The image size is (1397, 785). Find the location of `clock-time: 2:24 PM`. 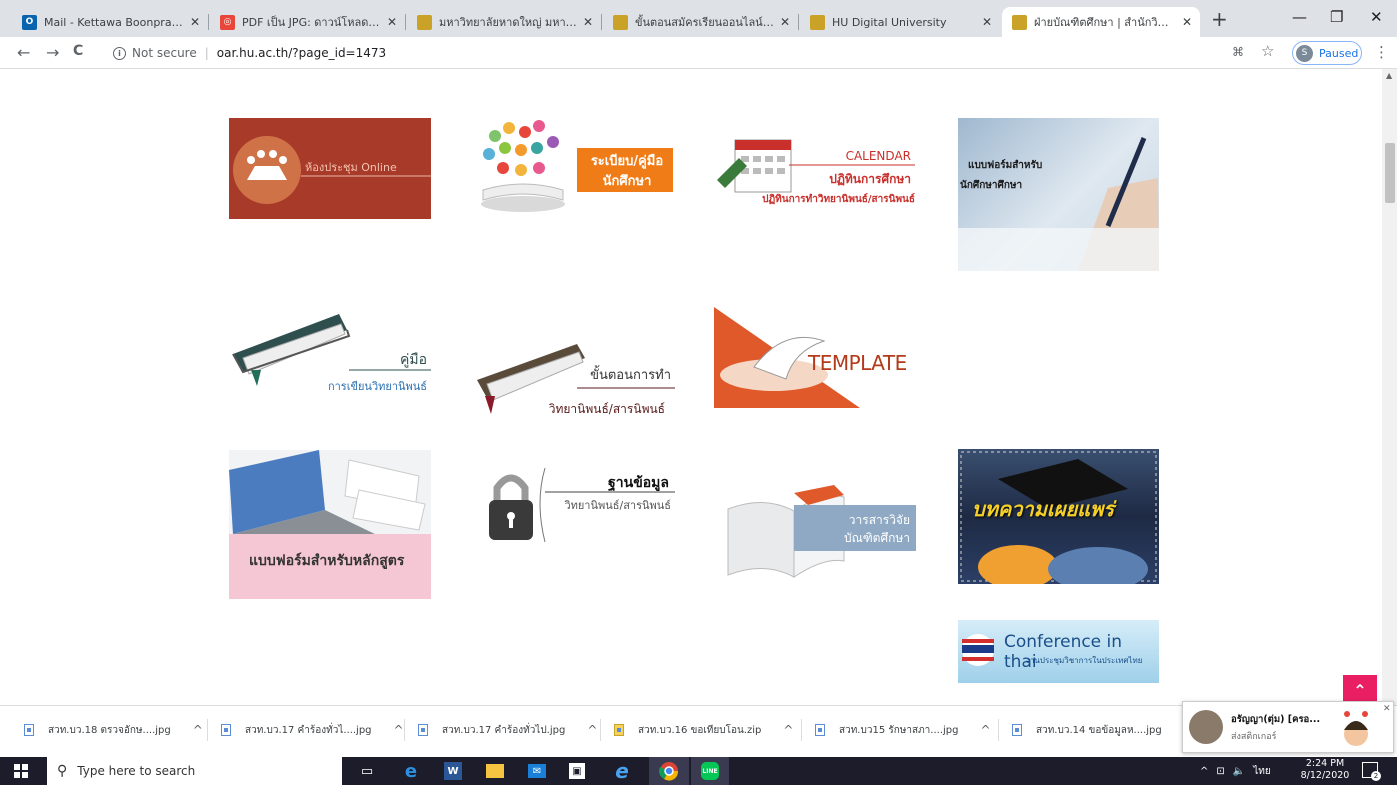

clock-time: 2:24 PM is located at coordinates (1325, 763).